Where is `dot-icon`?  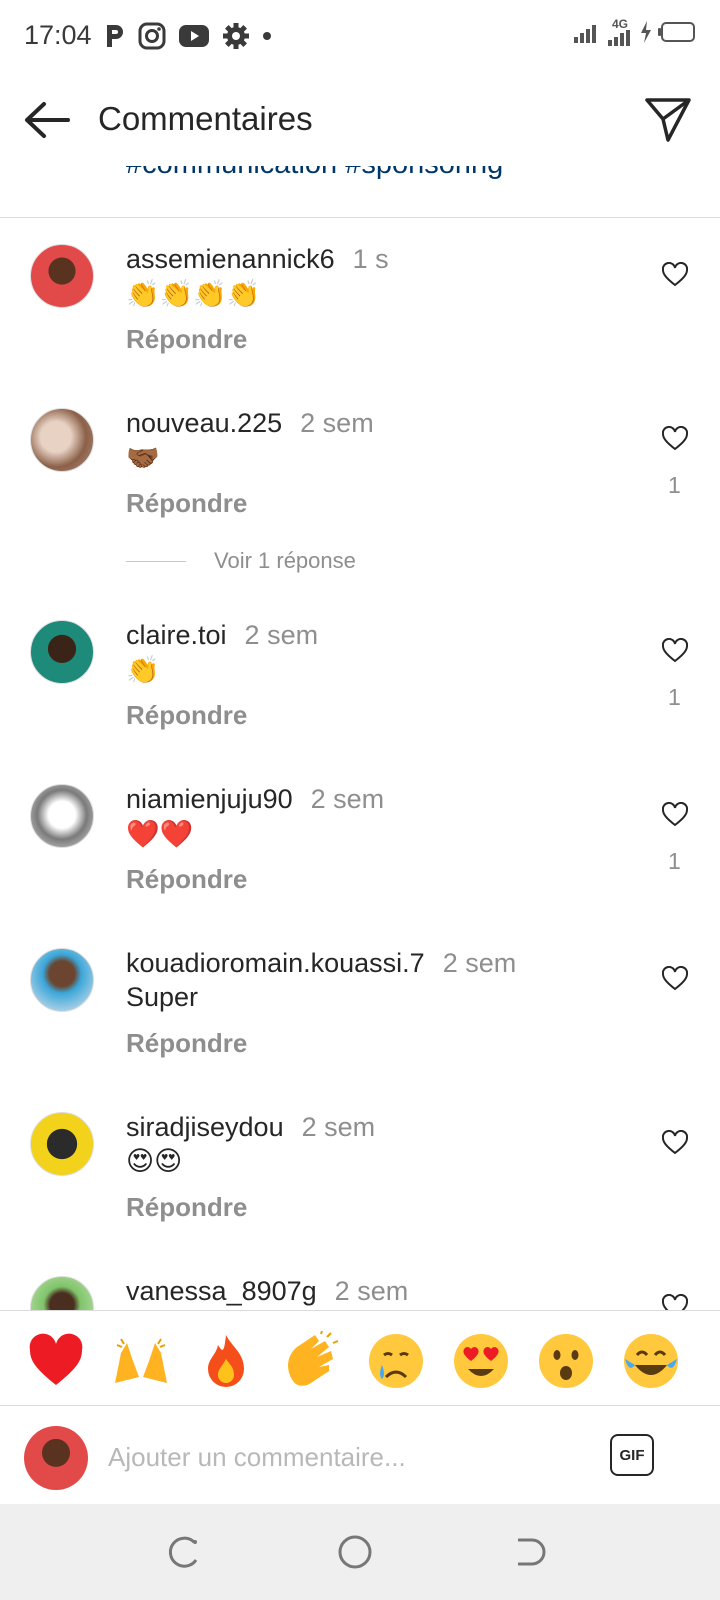
dot-icon is located at coordinates (267, 36).